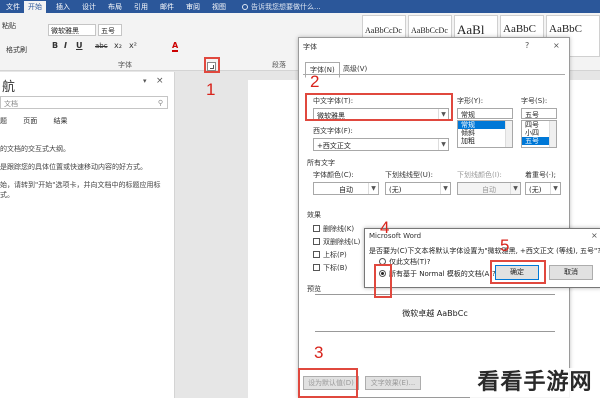 The width and height of the screenshot is (600, 398). I want to click on checkbox-label: 下标(B), so click(335, 268).